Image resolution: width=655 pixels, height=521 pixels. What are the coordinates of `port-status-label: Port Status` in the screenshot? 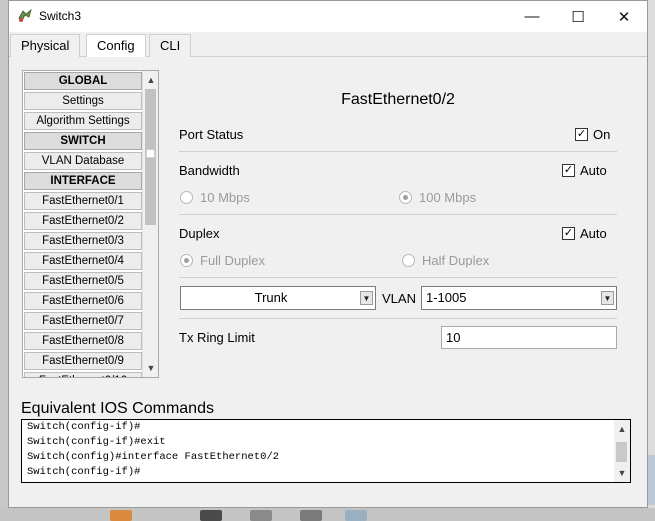 It's located at (211, 134).